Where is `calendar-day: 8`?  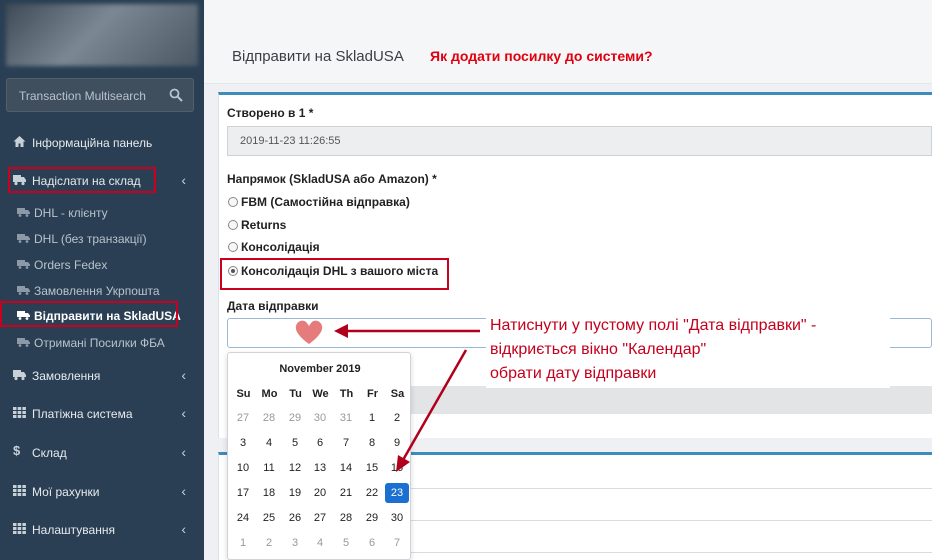 calendar-day: 8 is located at coordinates (372, 443).